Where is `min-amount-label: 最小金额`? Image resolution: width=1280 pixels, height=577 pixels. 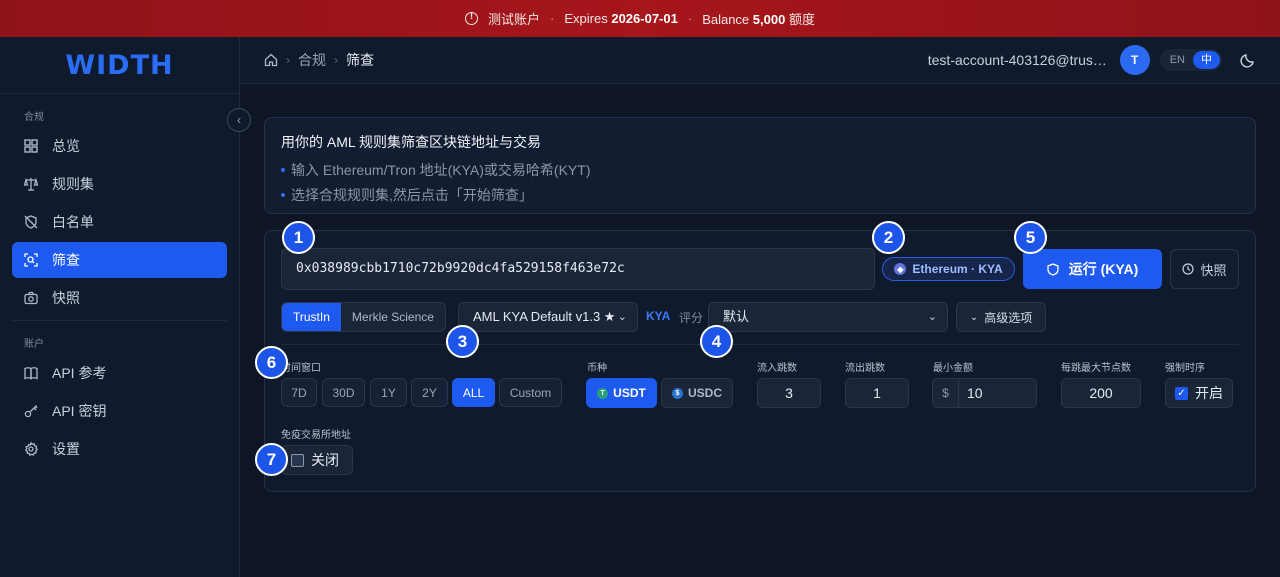 min-amount-label: 最小金额 is located at coordinates (953, 368).